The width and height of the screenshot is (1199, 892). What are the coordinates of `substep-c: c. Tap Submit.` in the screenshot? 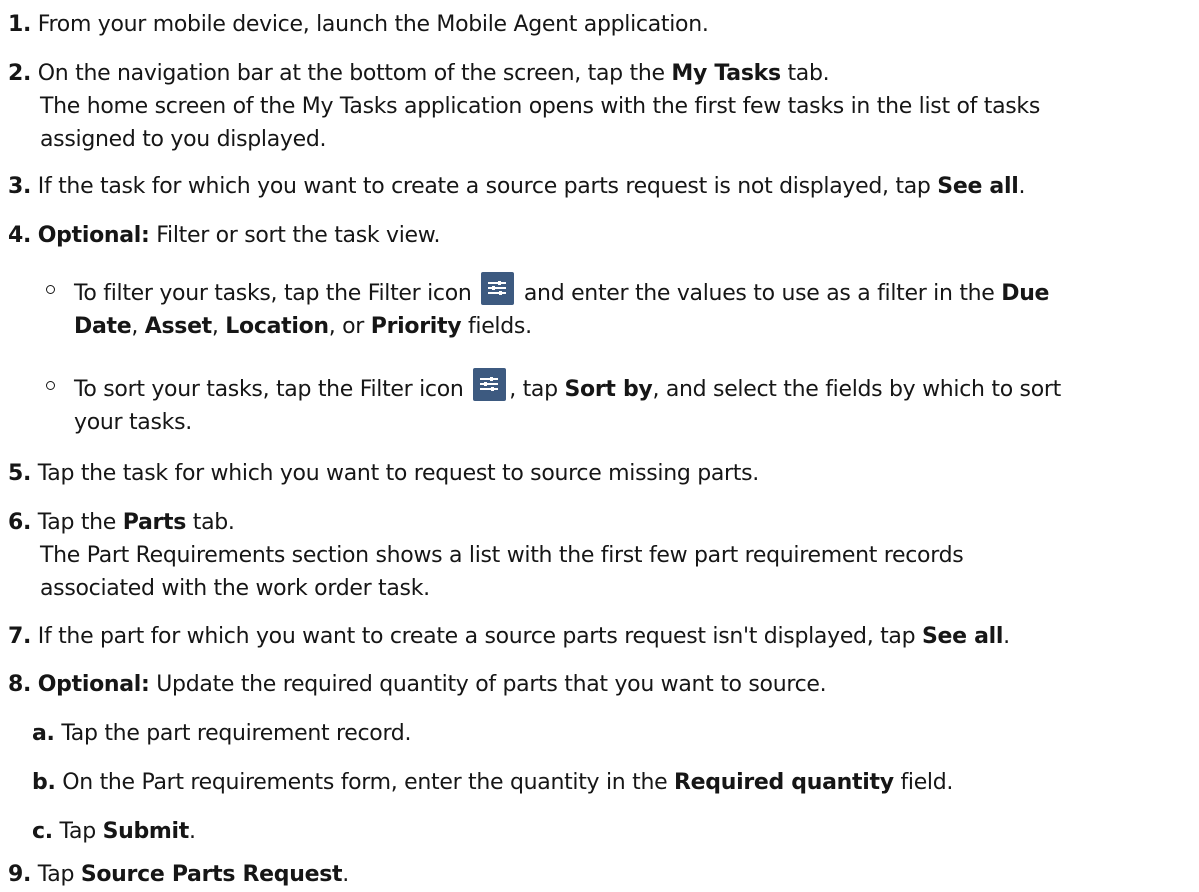 It's located at (615, 831).